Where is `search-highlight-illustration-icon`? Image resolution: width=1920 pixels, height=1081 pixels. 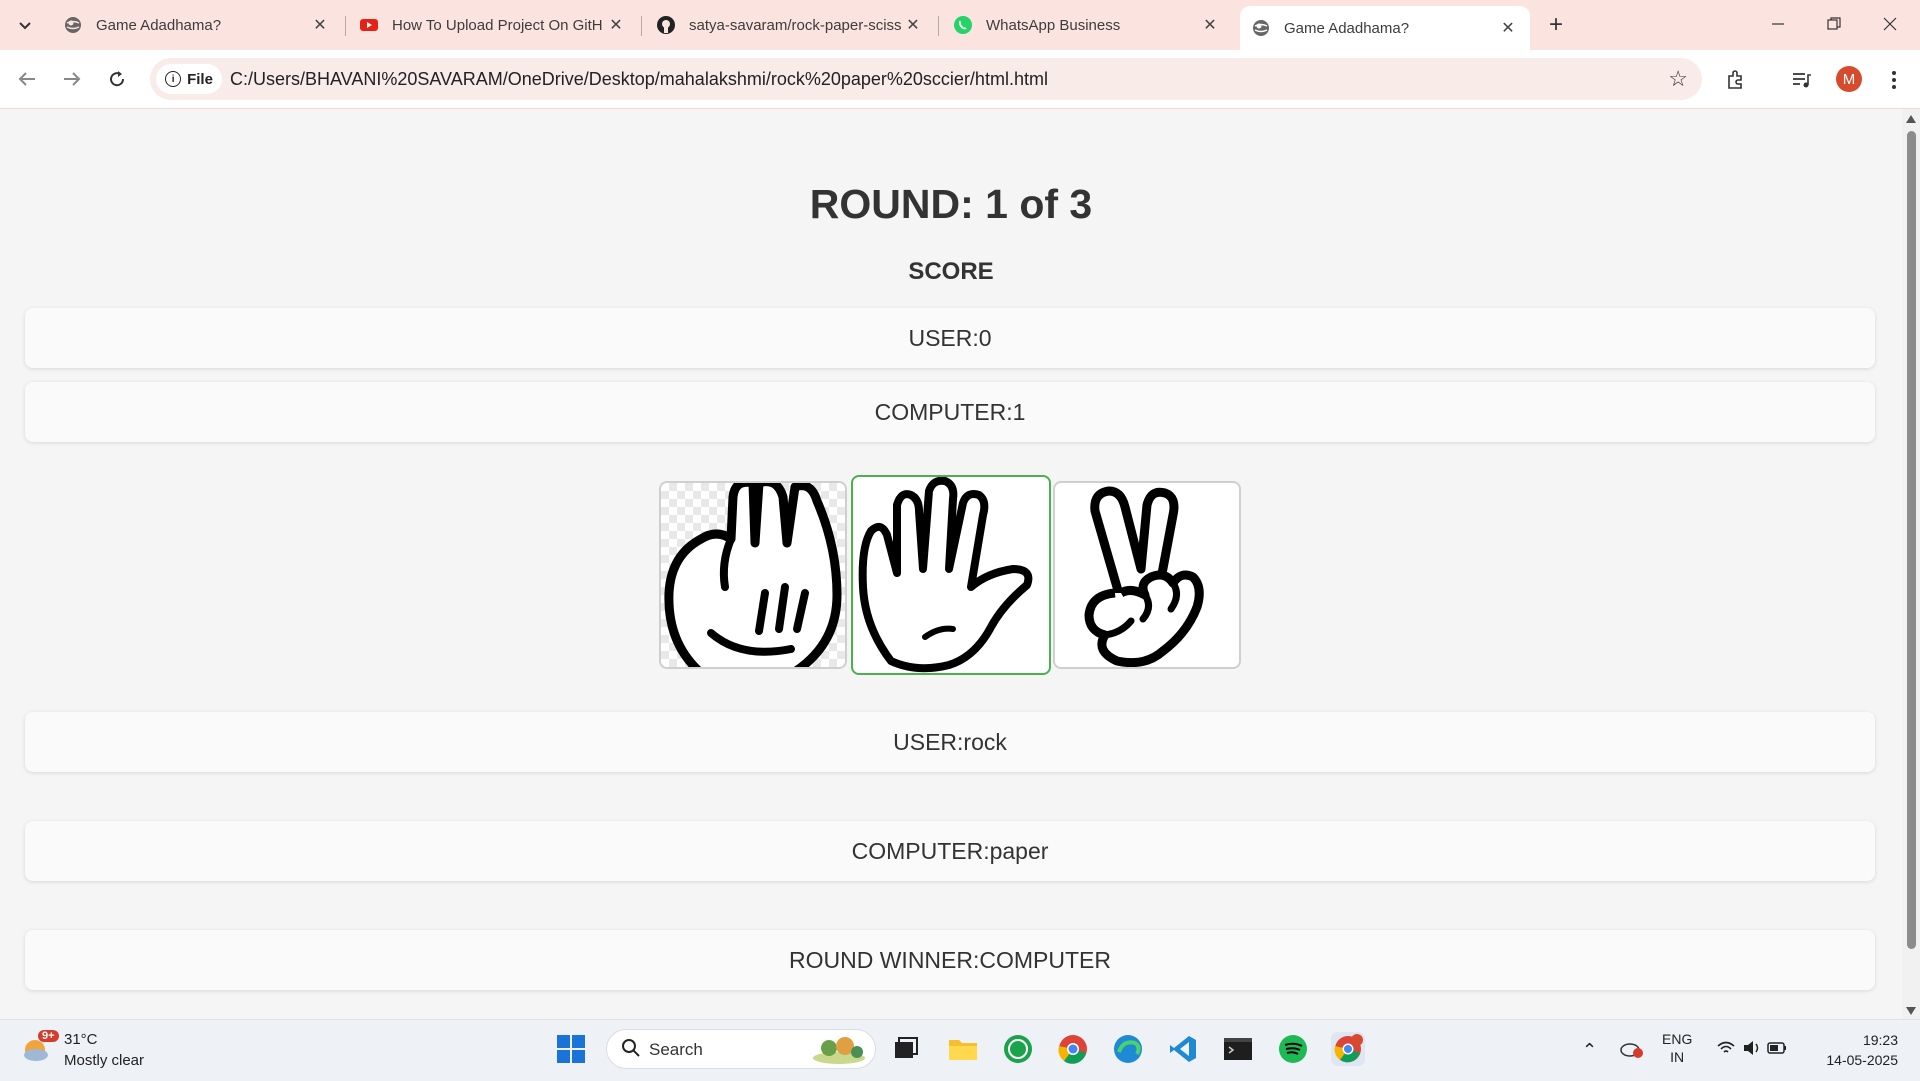 search-highlight-illustration-icon is located at coordinates (839, 1050).